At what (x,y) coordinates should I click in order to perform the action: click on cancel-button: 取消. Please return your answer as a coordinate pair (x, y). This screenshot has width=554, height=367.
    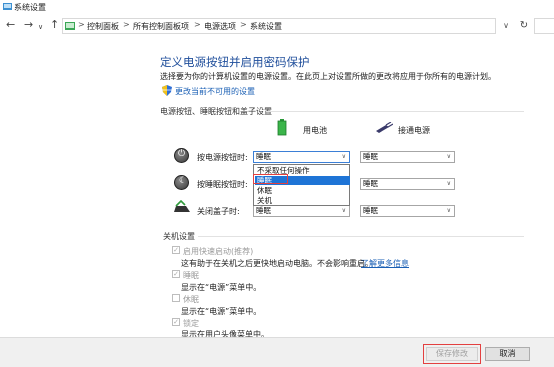
    Looking at the image, I should click on (507, 354).